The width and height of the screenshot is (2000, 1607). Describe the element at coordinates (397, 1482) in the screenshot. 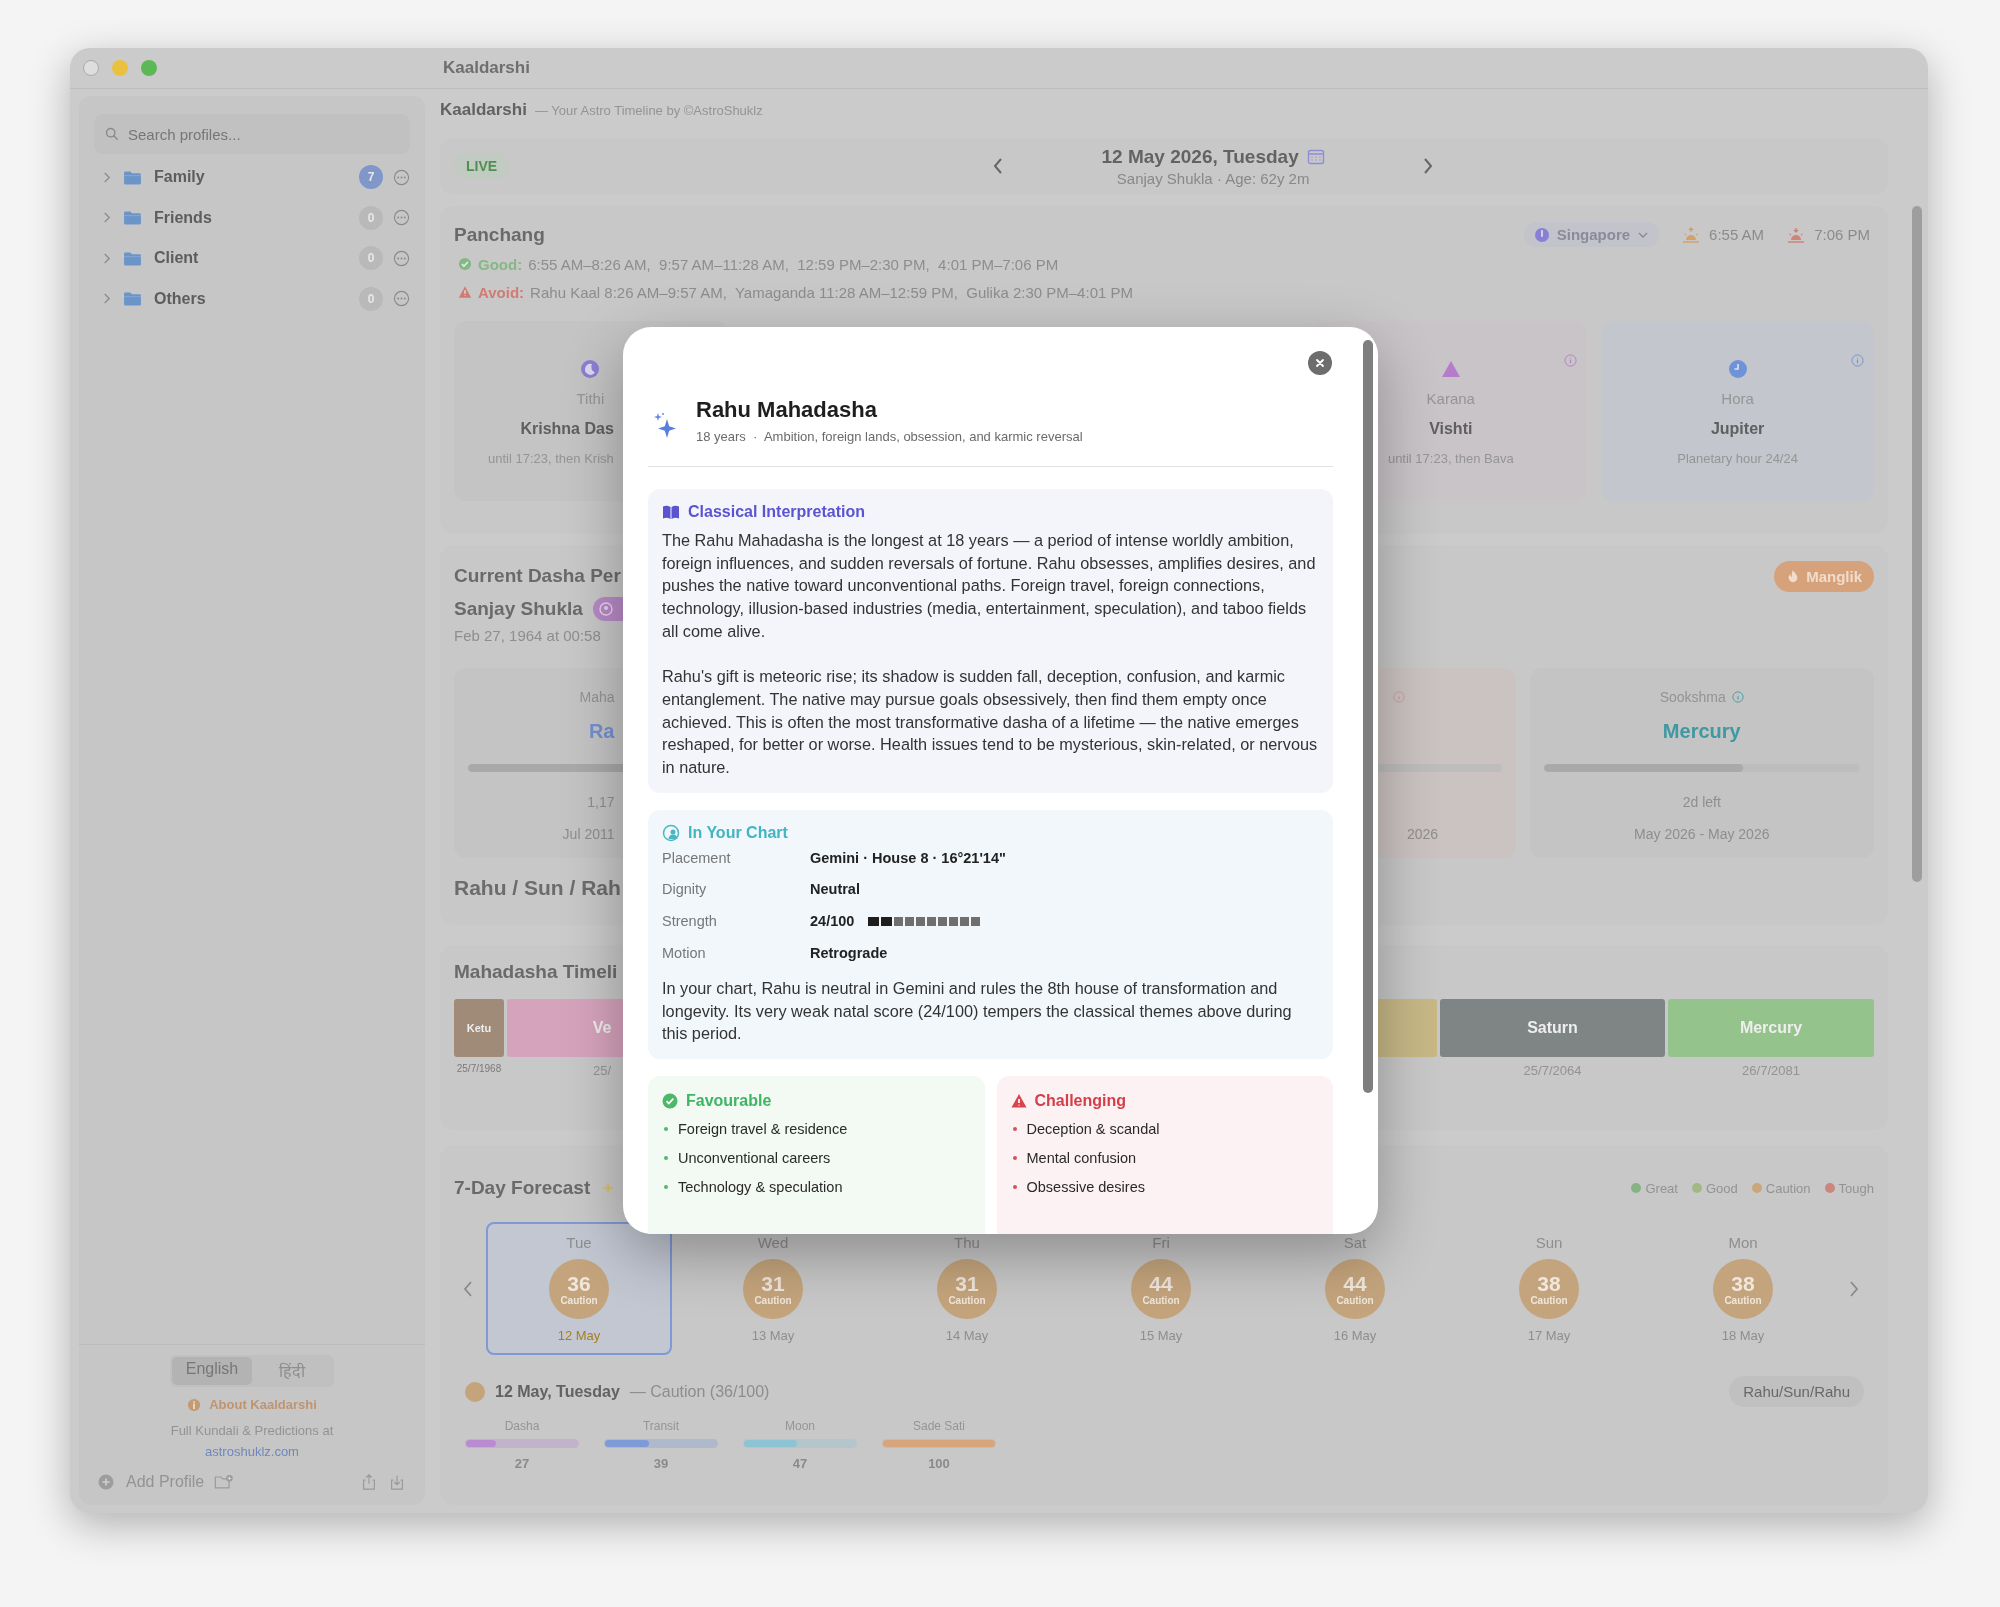

I see `download-icon` at that location.